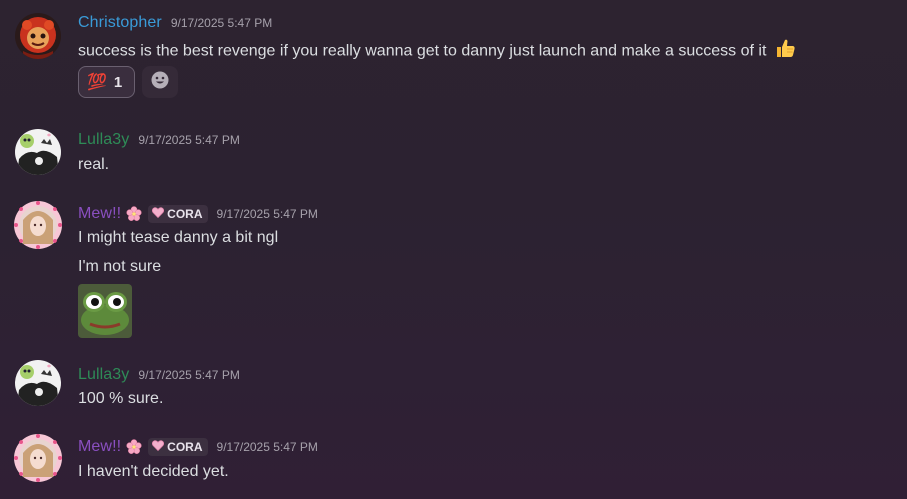  What do you see at coordinates (97, 82) in the screenshot?
I see `hundred-points-icon: 💯` at bounding box center [97, 82].